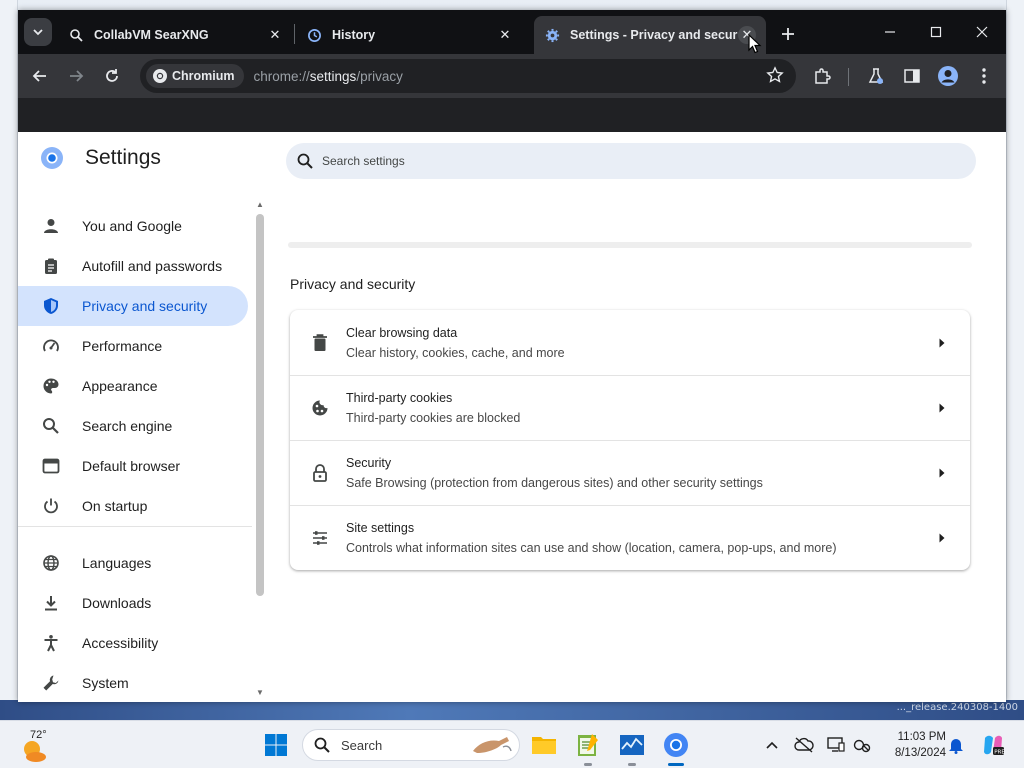  What do you see at coordinates (117, 563) in the screenshot?
I see `sidebar-item-label: Languages` at bounding box center [117, 563].